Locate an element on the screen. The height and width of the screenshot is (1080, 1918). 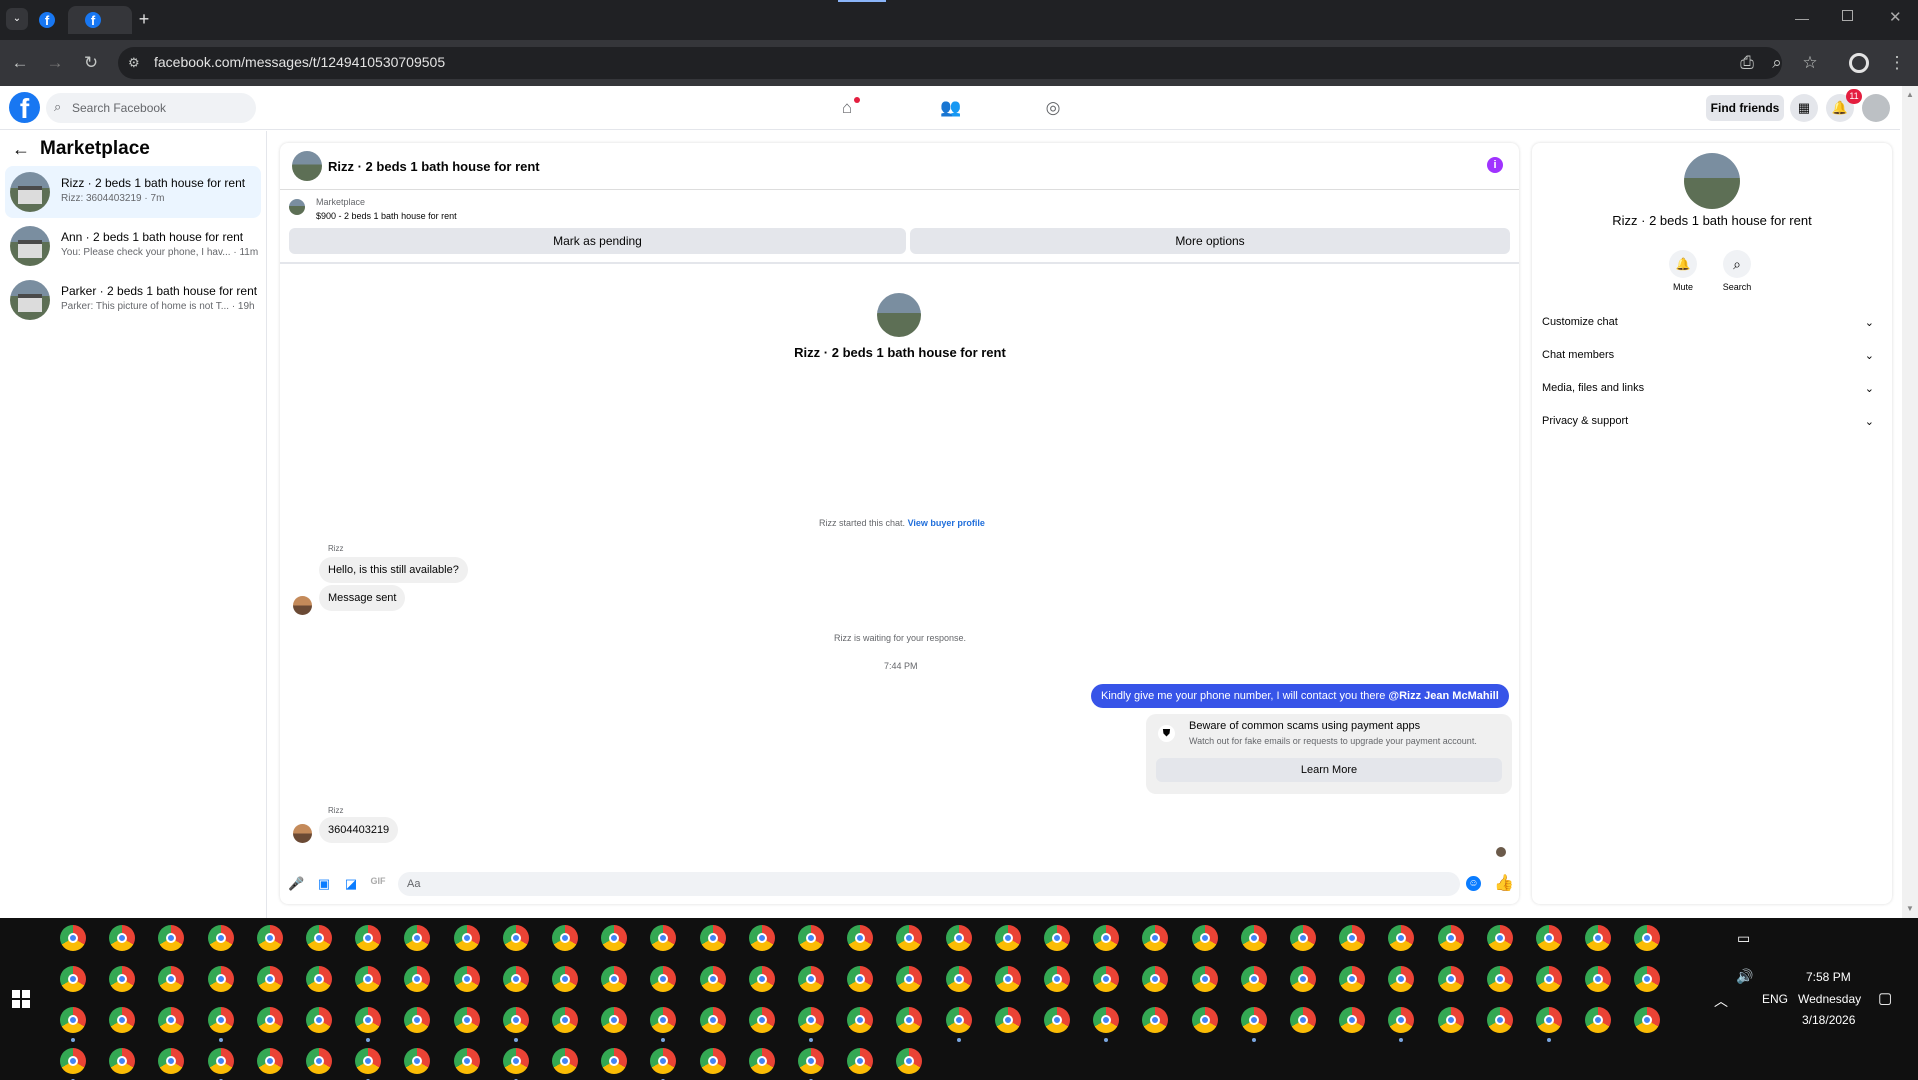
account-avatar is located at coordinates (1876, 108).